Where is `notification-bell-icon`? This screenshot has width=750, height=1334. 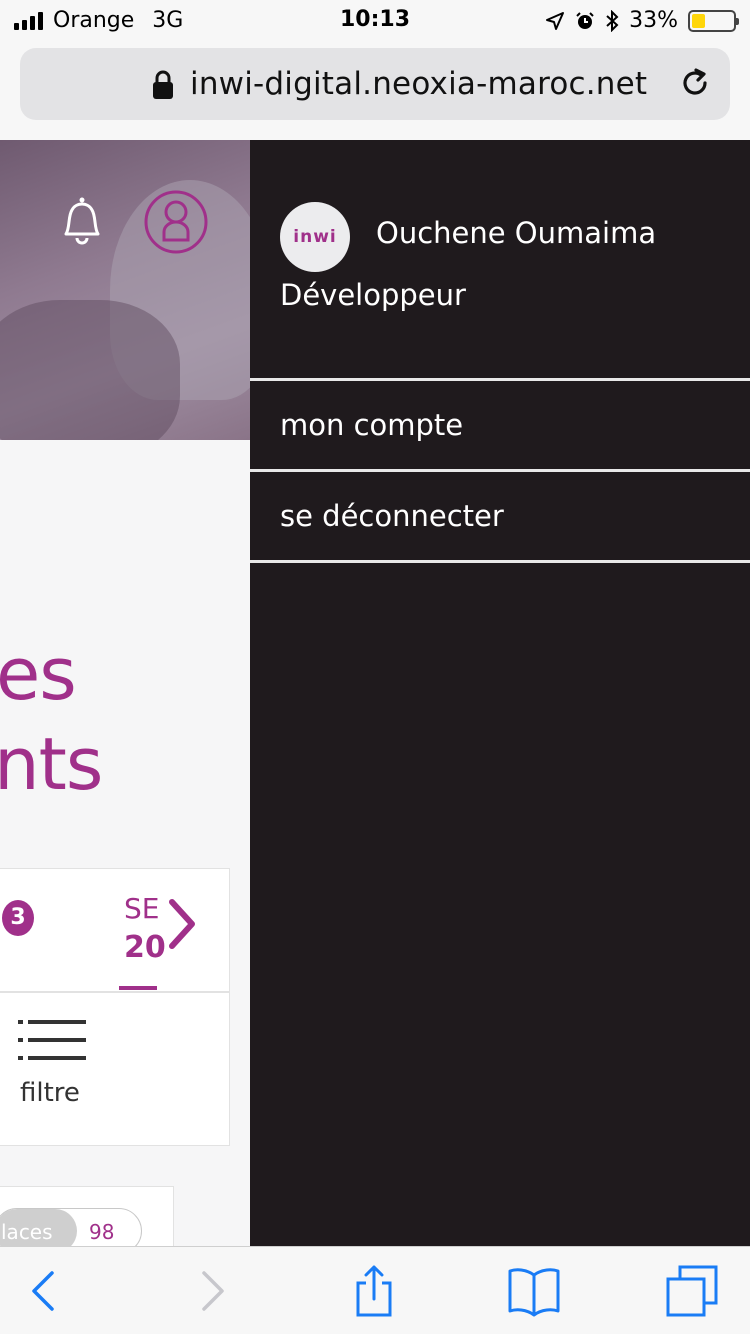
notification-bell-icon is located at coordinates (82, 220).